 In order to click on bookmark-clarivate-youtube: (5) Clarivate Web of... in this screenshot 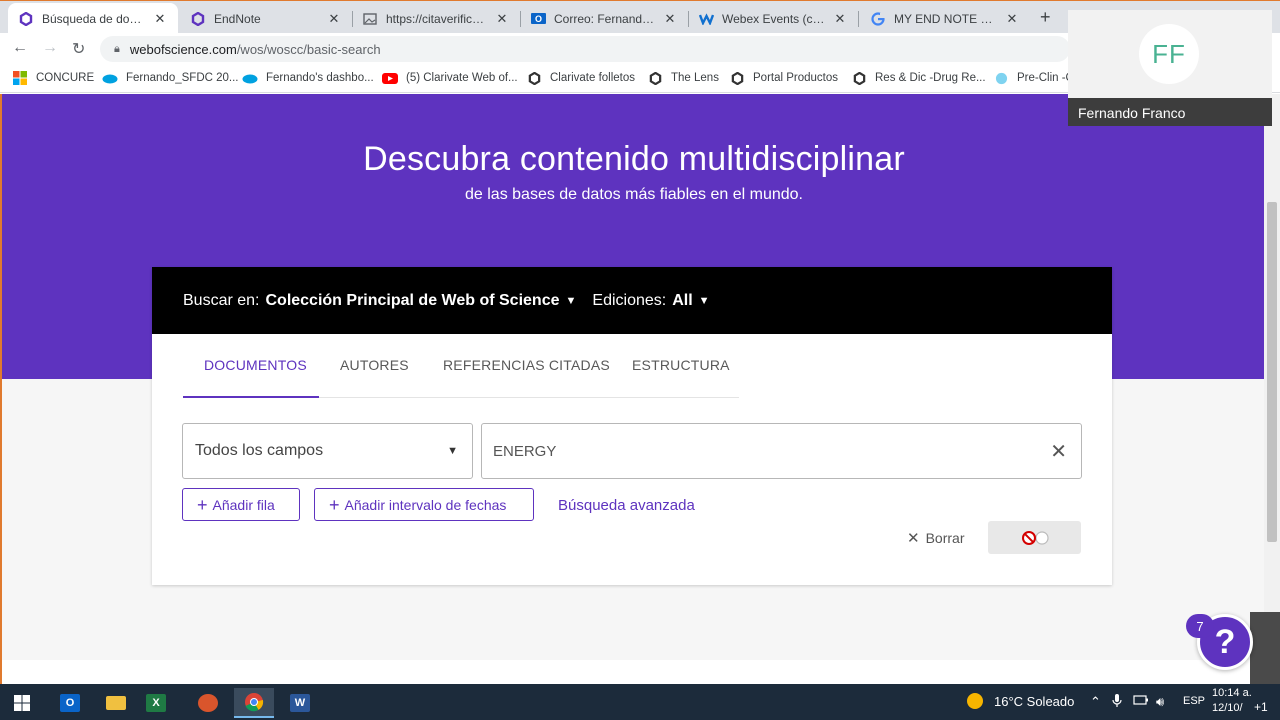, I will do `click(450, 78)`.